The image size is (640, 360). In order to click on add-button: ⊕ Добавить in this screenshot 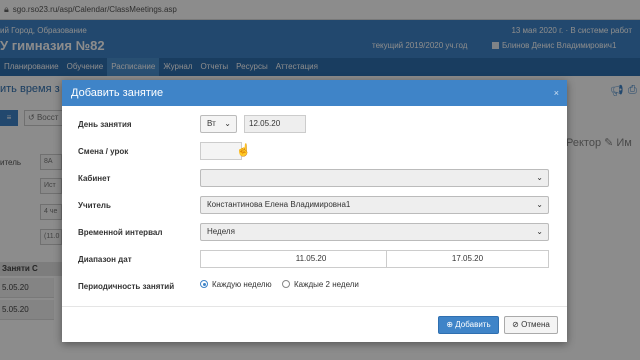, I will do `click(468, 325)`.